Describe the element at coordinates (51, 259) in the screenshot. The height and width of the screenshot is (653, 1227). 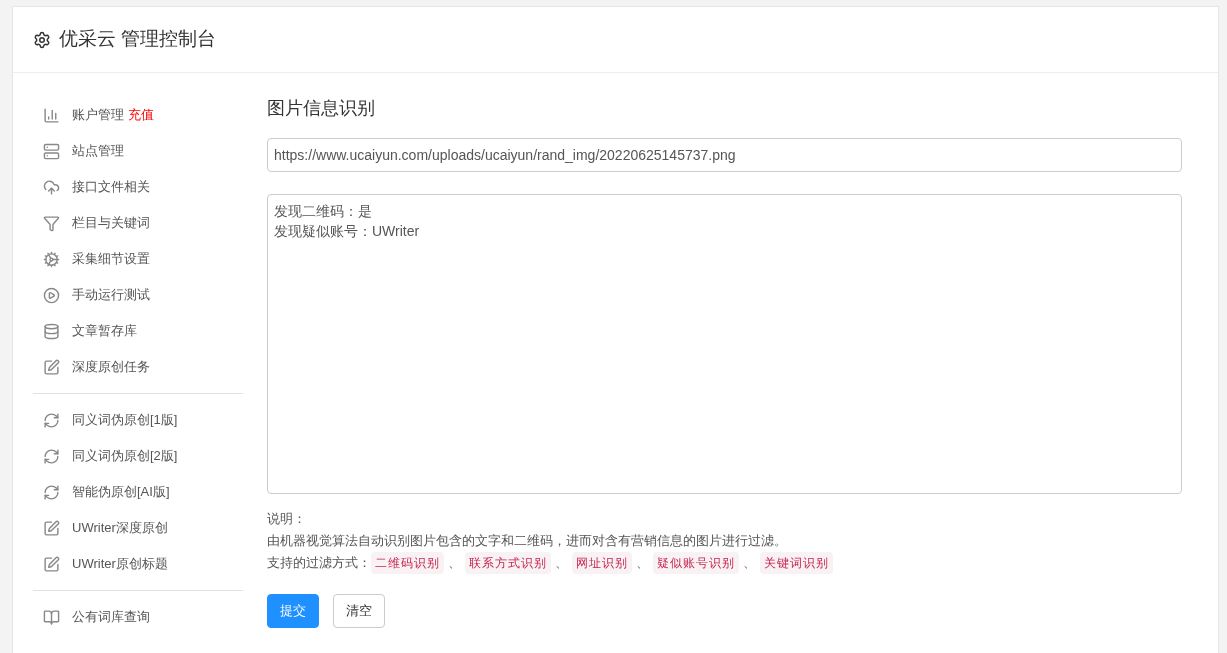
I see `gears-icon` at that location.